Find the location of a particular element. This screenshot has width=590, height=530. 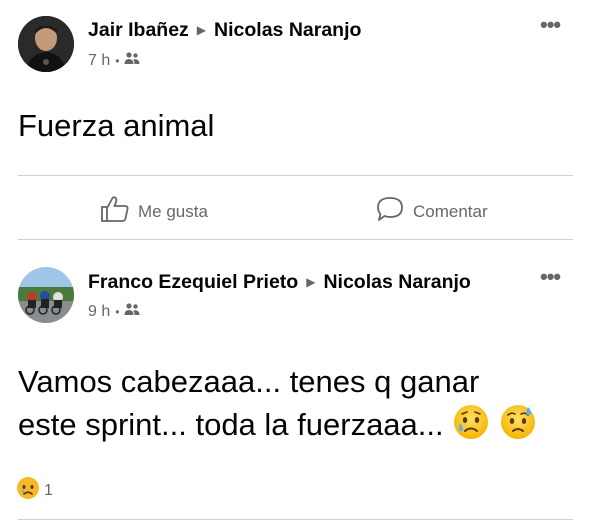

reaction-summary: 1 is located at coordinates (34, 490).